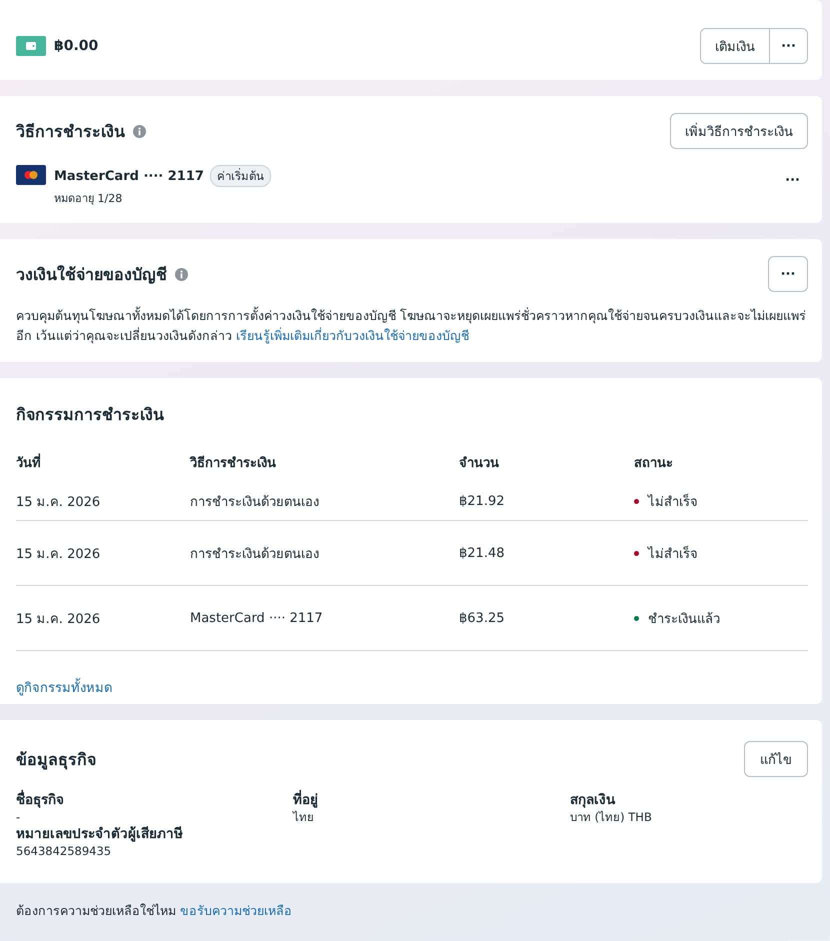  Describe the element at coordinates (233, 463) in the screenshot. I see `column-header: วิธีการชำระเงิน` at that location.